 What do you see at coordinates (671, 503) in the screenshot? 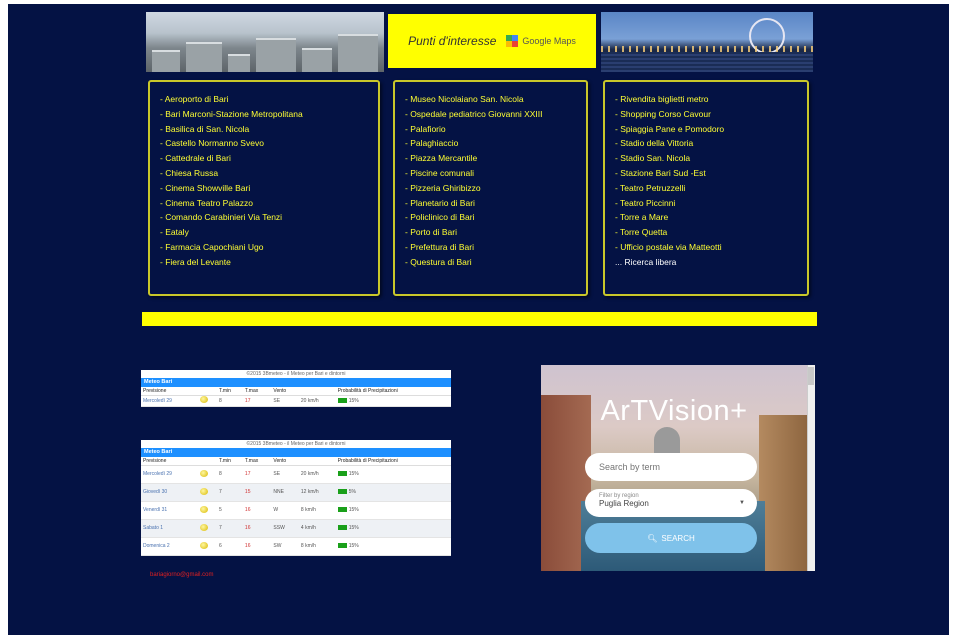
I see `region-filter-select: Filter by region Puglia Region ▼` at bounding box center [671, 503].